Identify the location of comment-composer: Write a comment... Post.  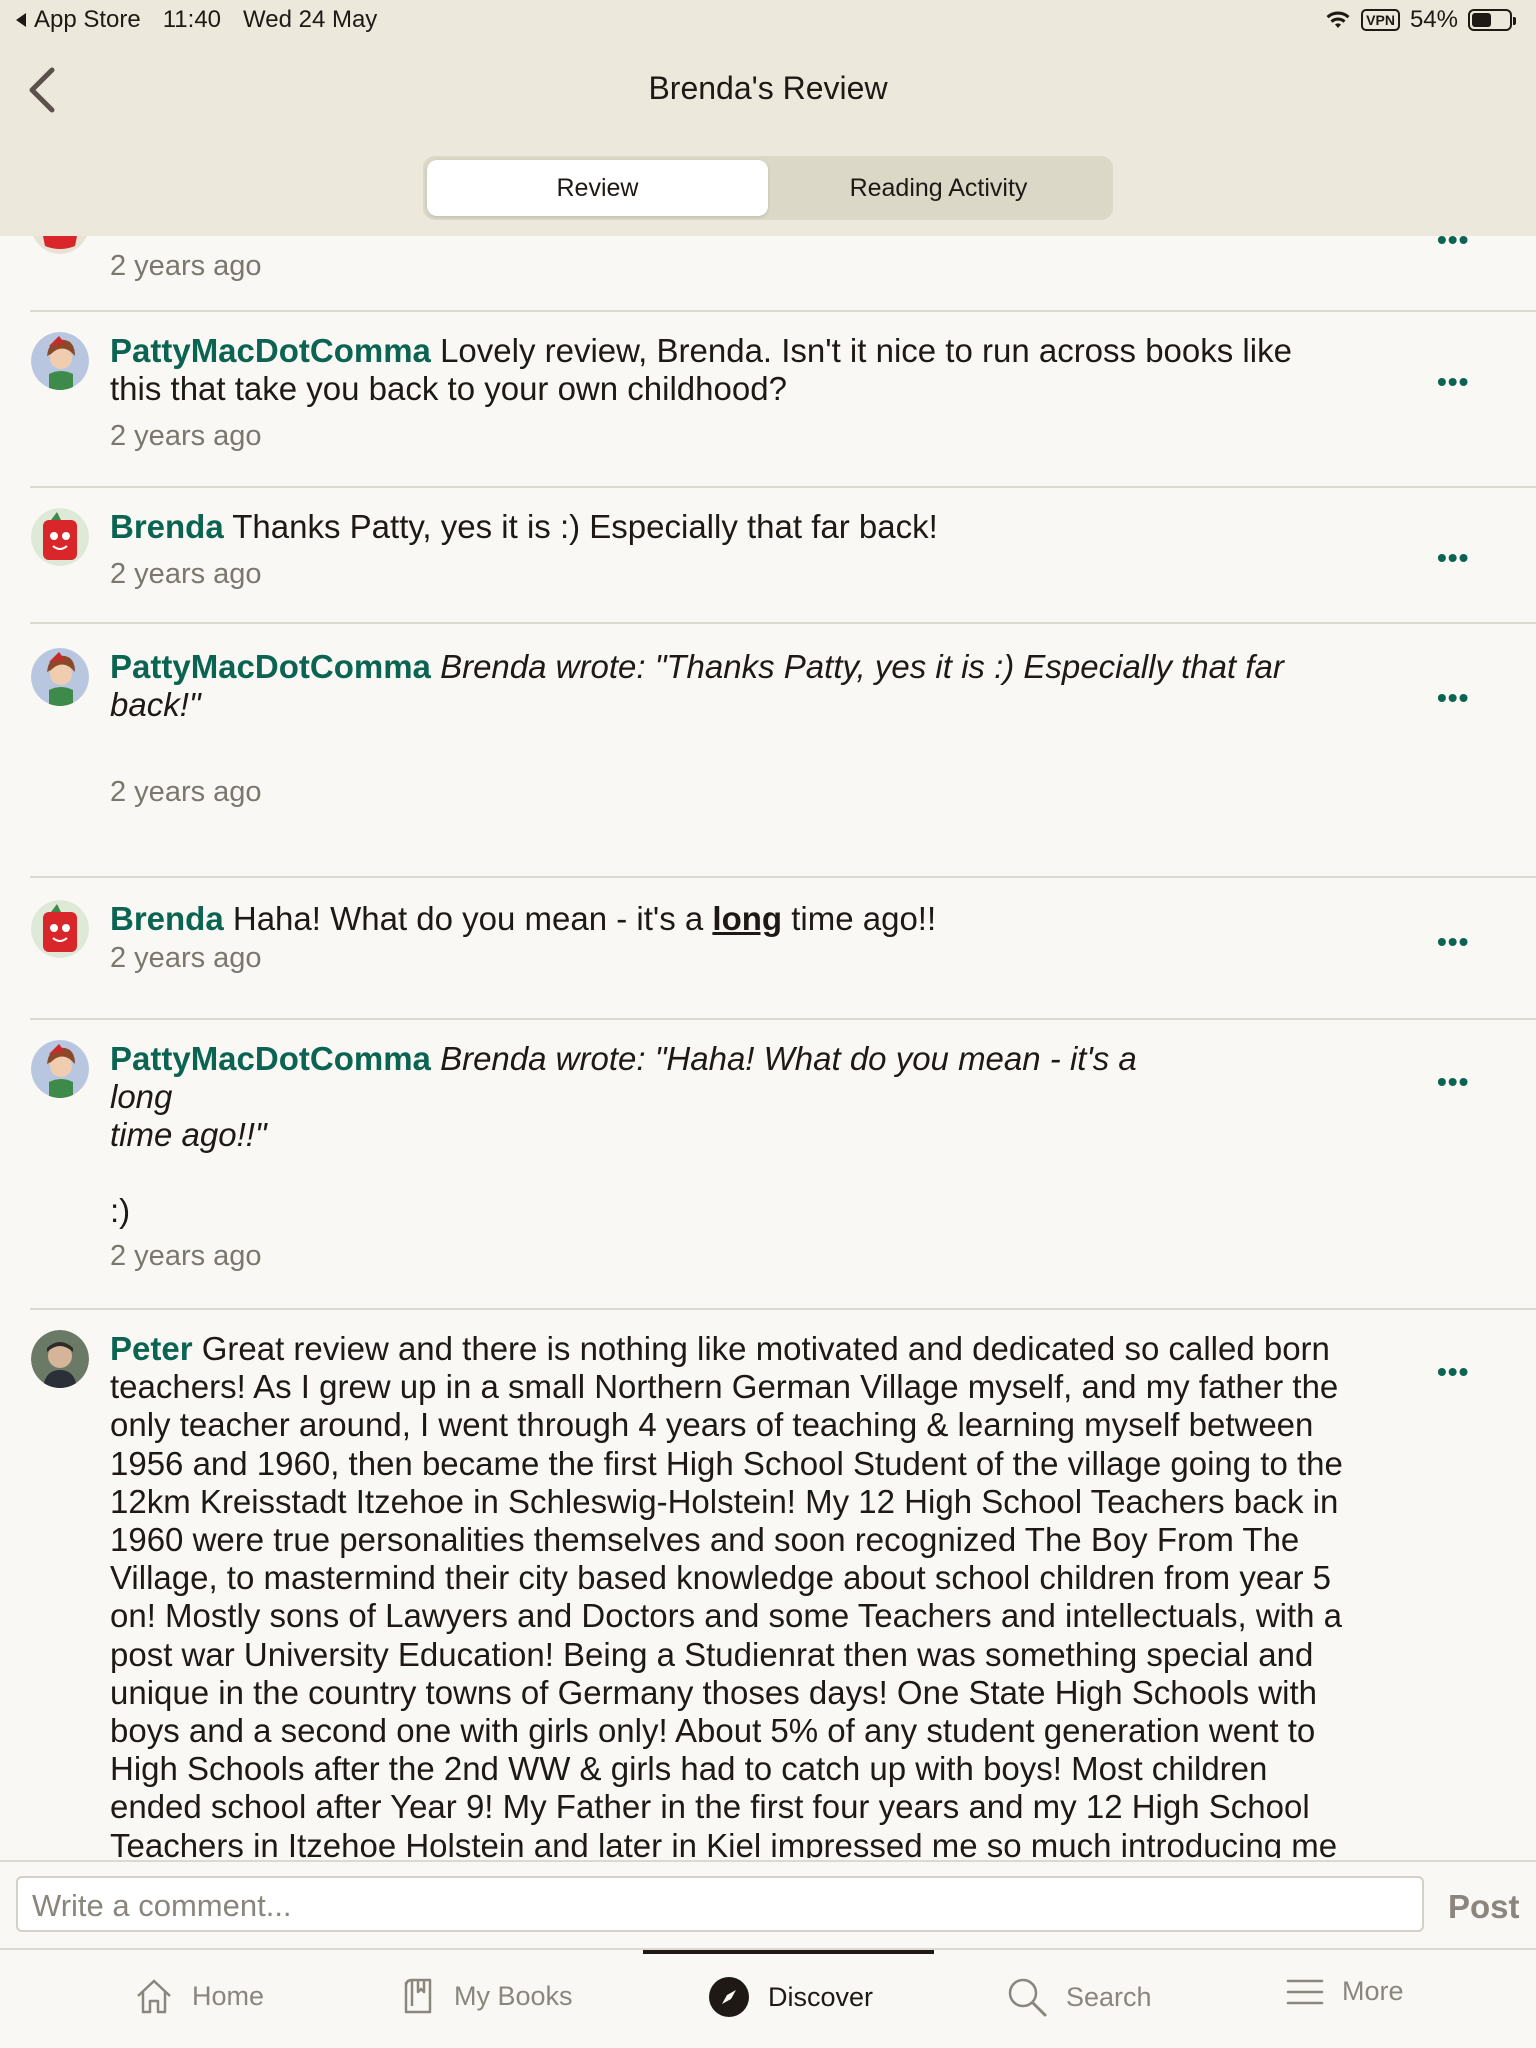
(768, 1904).